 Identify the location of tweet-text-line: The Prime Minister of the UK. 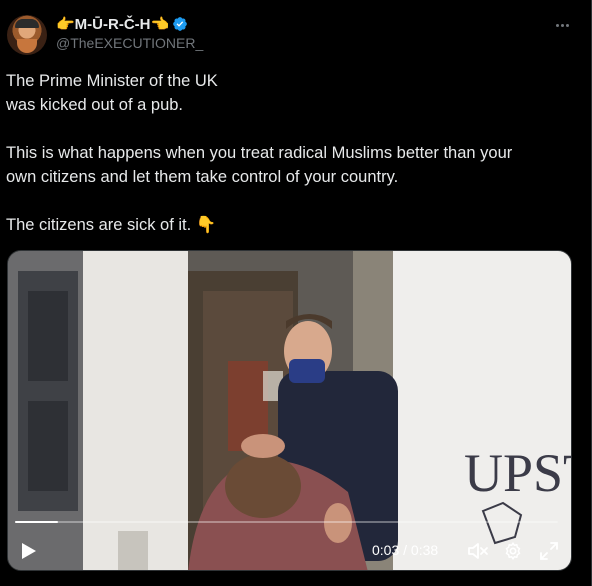
(112, 81).